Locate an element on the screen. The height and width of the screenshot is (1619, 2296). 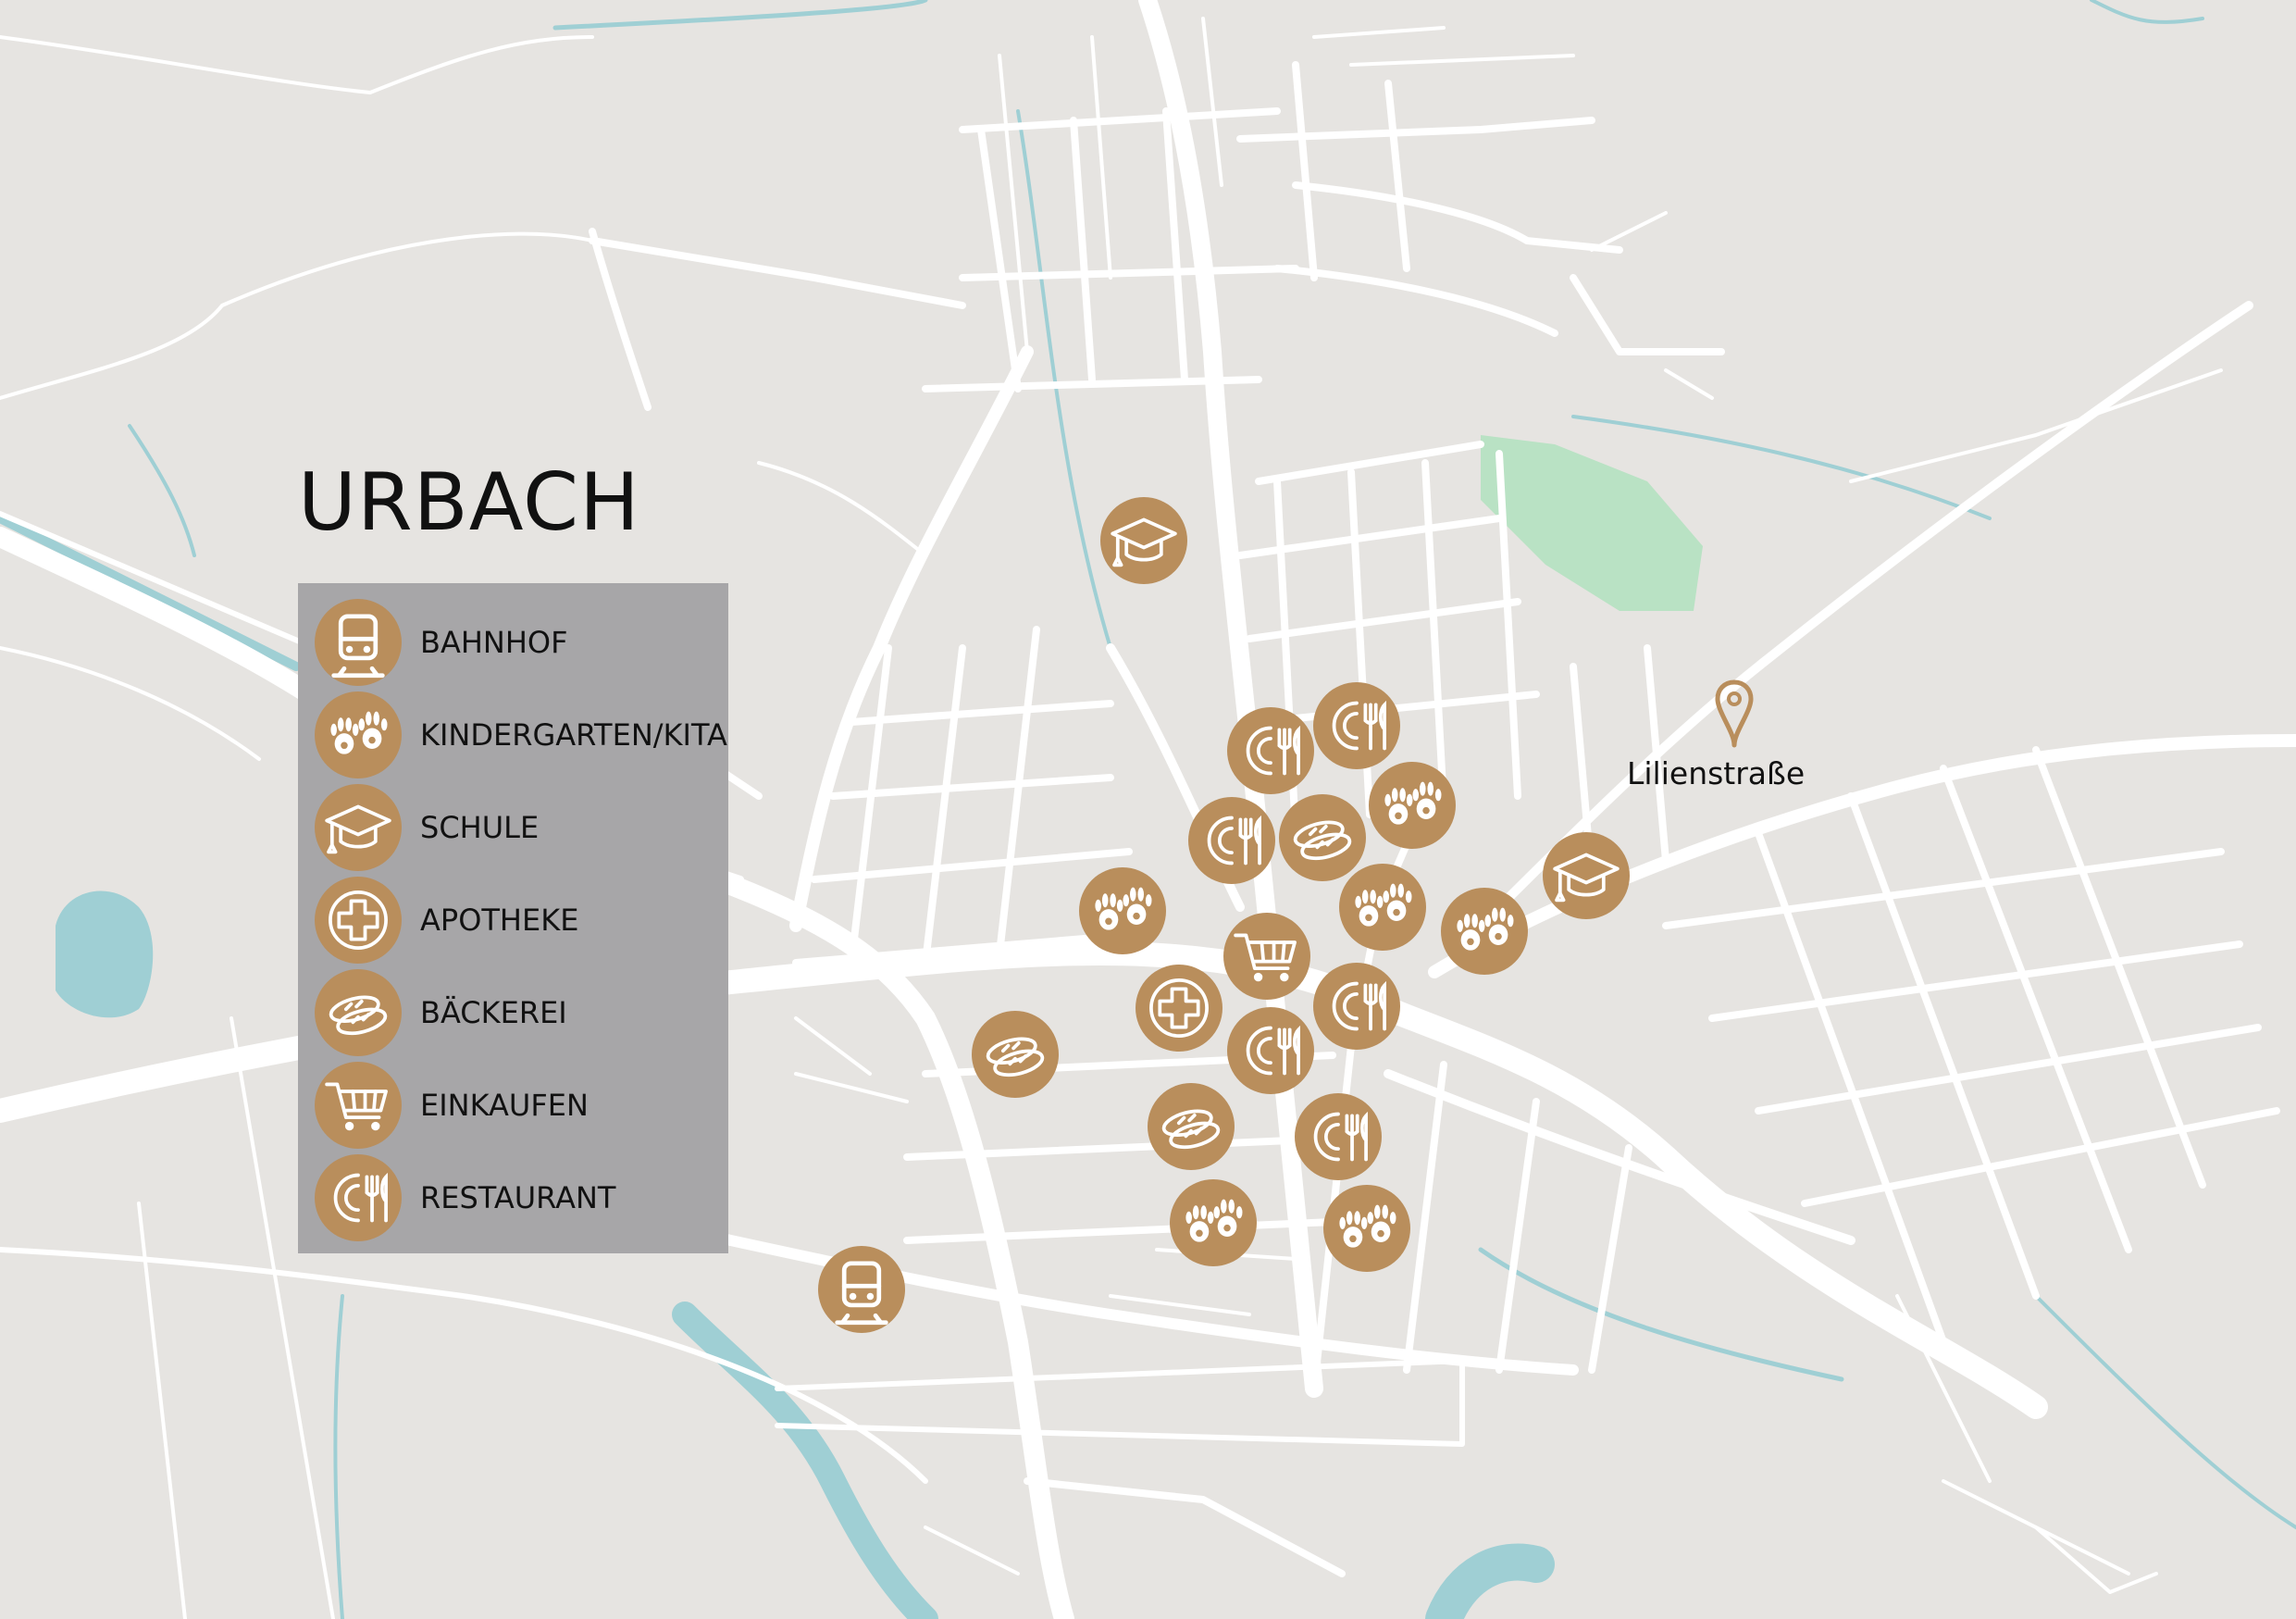
legend-item-einkaufen: EINKAUFEN is located at coordinates (452, 1106).